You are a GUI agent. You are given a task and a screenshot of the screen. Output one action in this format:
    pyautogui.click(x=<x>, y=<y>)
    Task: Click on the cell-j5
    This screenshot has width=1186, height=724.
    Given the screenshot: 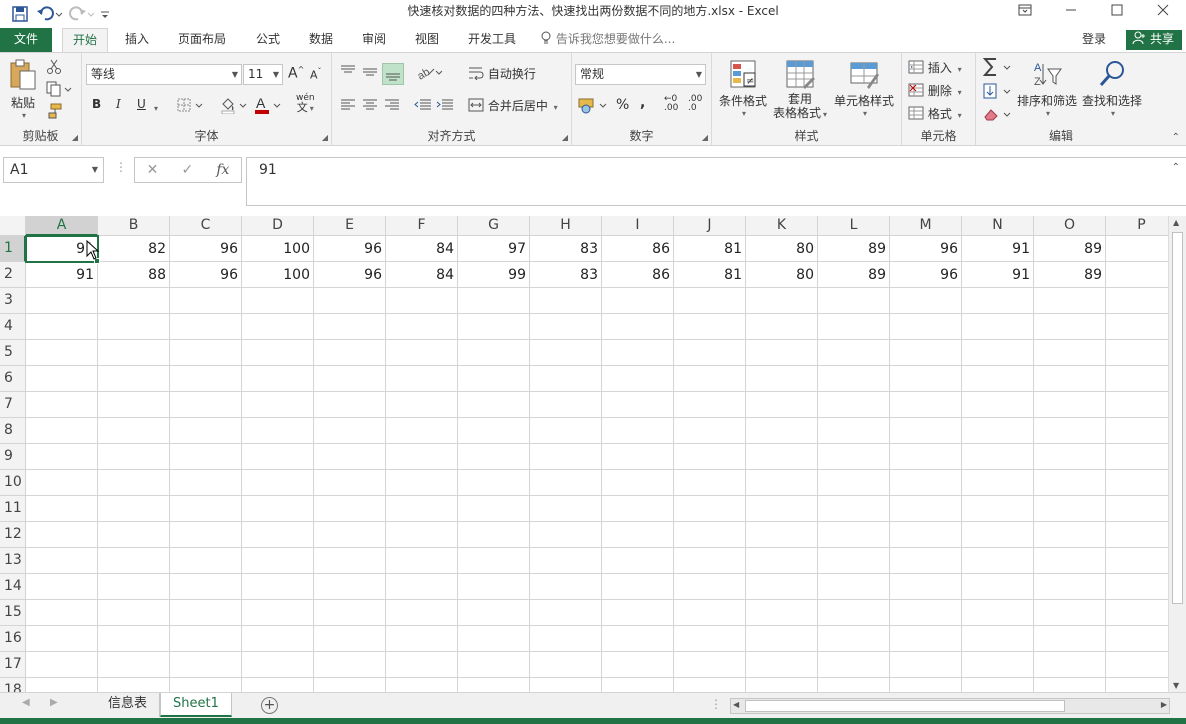 What is the action you would take?
    pyautogui.click(x=710, y=353)
    